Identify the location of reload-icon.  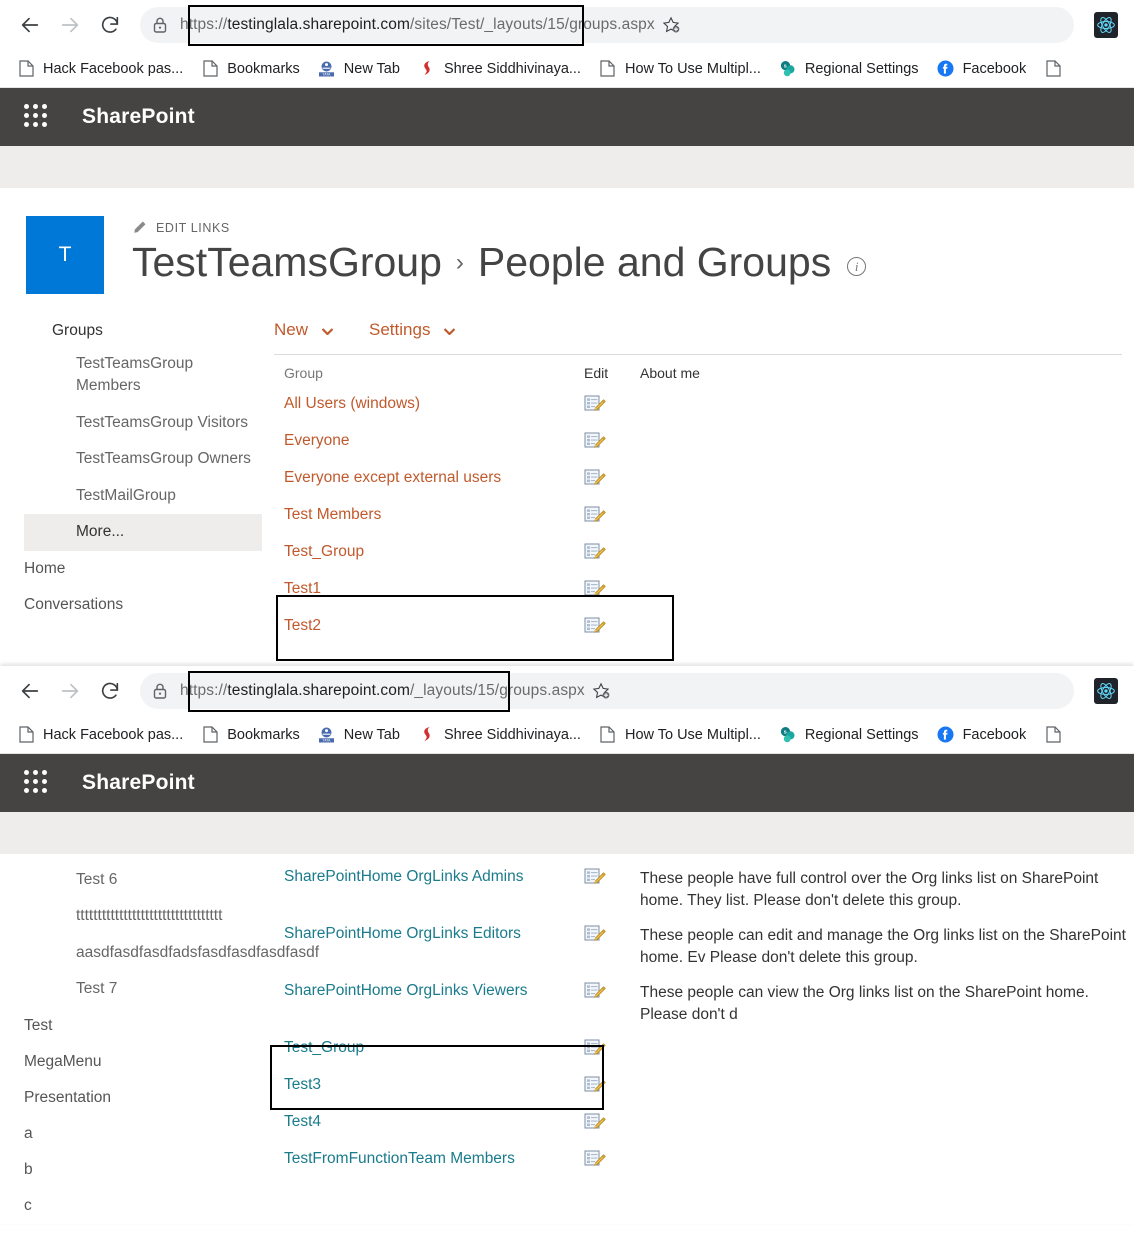
(110, 690).